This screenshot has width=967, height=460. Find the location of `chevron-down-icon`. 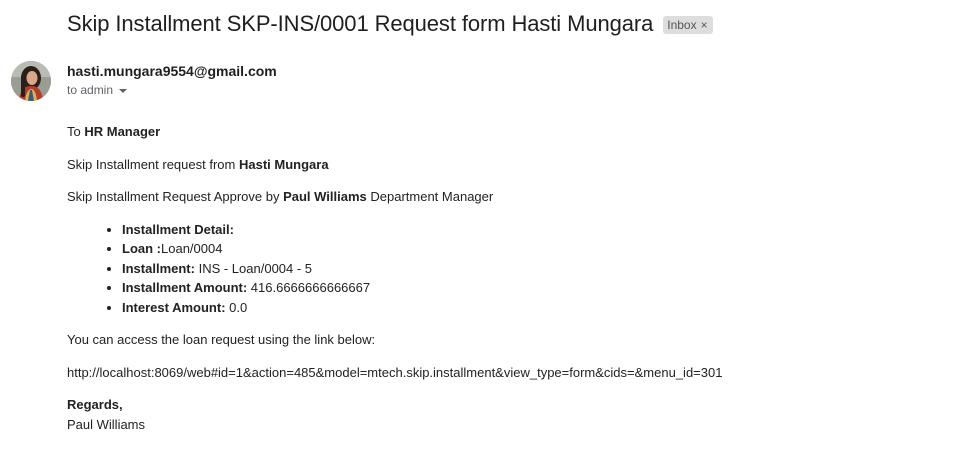

chevron-down-icon is located at coordinates (123, 91).